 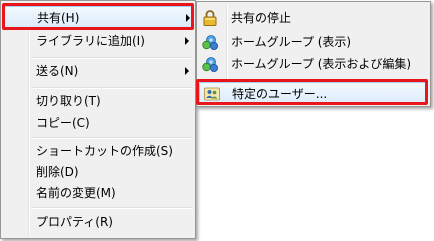 I want to click on menu-item-properties: プロパティ(R), so click(x=98, y=222).